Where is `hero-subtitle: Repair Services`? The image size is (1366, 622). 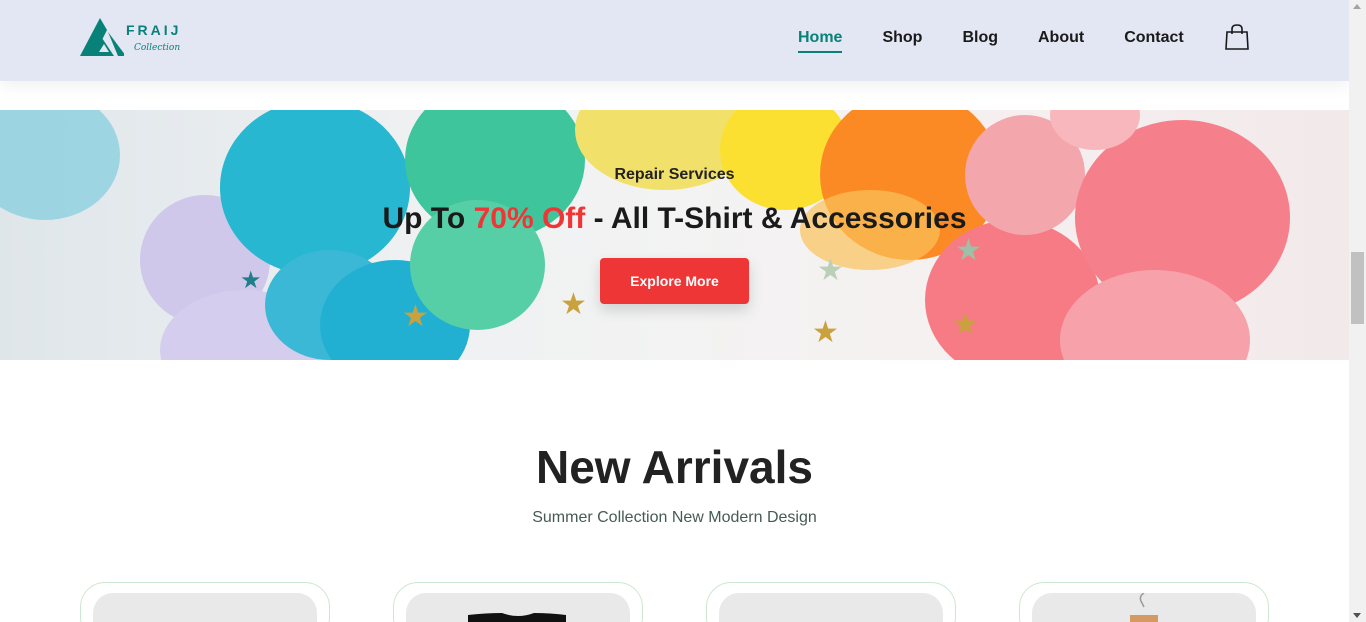 hero-subtitle: Repair Services is located at coordinates (674, 174).